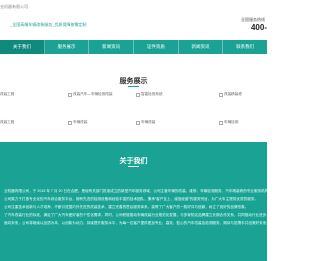  Describe the element at coordinates (22, 47) in the screenshot. I see `nav-item-about: 关于我们` at that location.